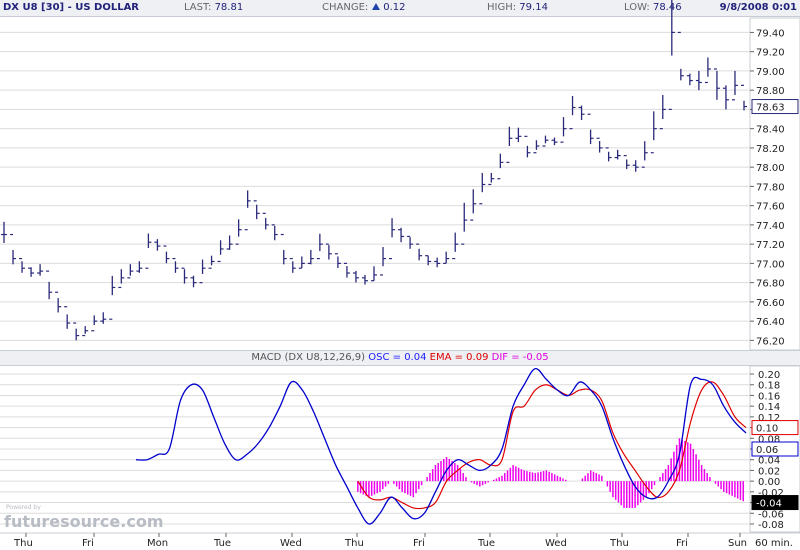 The image size is (800, 550). Describe the element at coordinates (770, 168) in the screenshot. I see `price-tick-label: 78.00` at that location.